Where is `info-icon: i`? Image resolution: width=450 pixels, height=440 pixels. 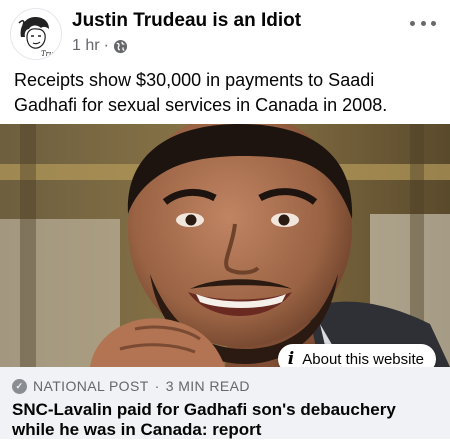
info-icon: i is located at coordinates (291, 359).